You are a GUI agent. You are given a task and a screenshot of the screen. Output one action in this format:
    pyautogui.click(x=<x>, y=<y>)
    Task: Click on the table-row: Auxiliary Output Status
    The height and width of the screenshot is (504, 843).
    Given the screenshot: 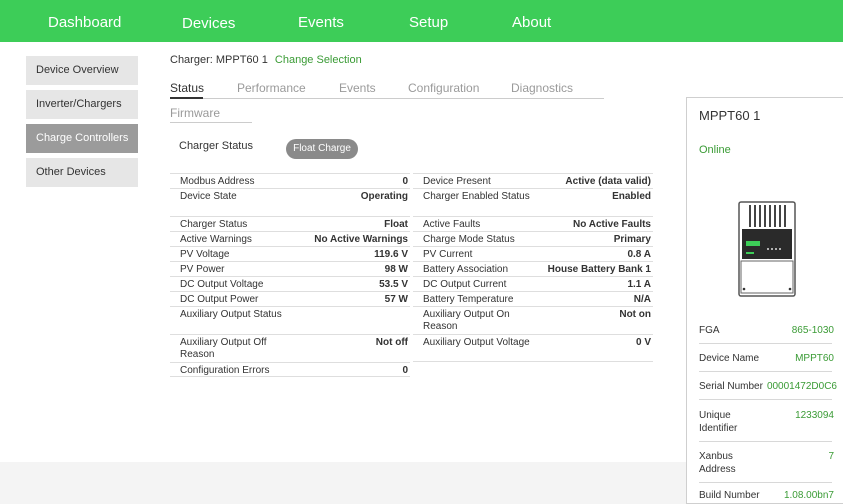 What is the action you would take?
    pyautogui.click(x=290, y=320)
    